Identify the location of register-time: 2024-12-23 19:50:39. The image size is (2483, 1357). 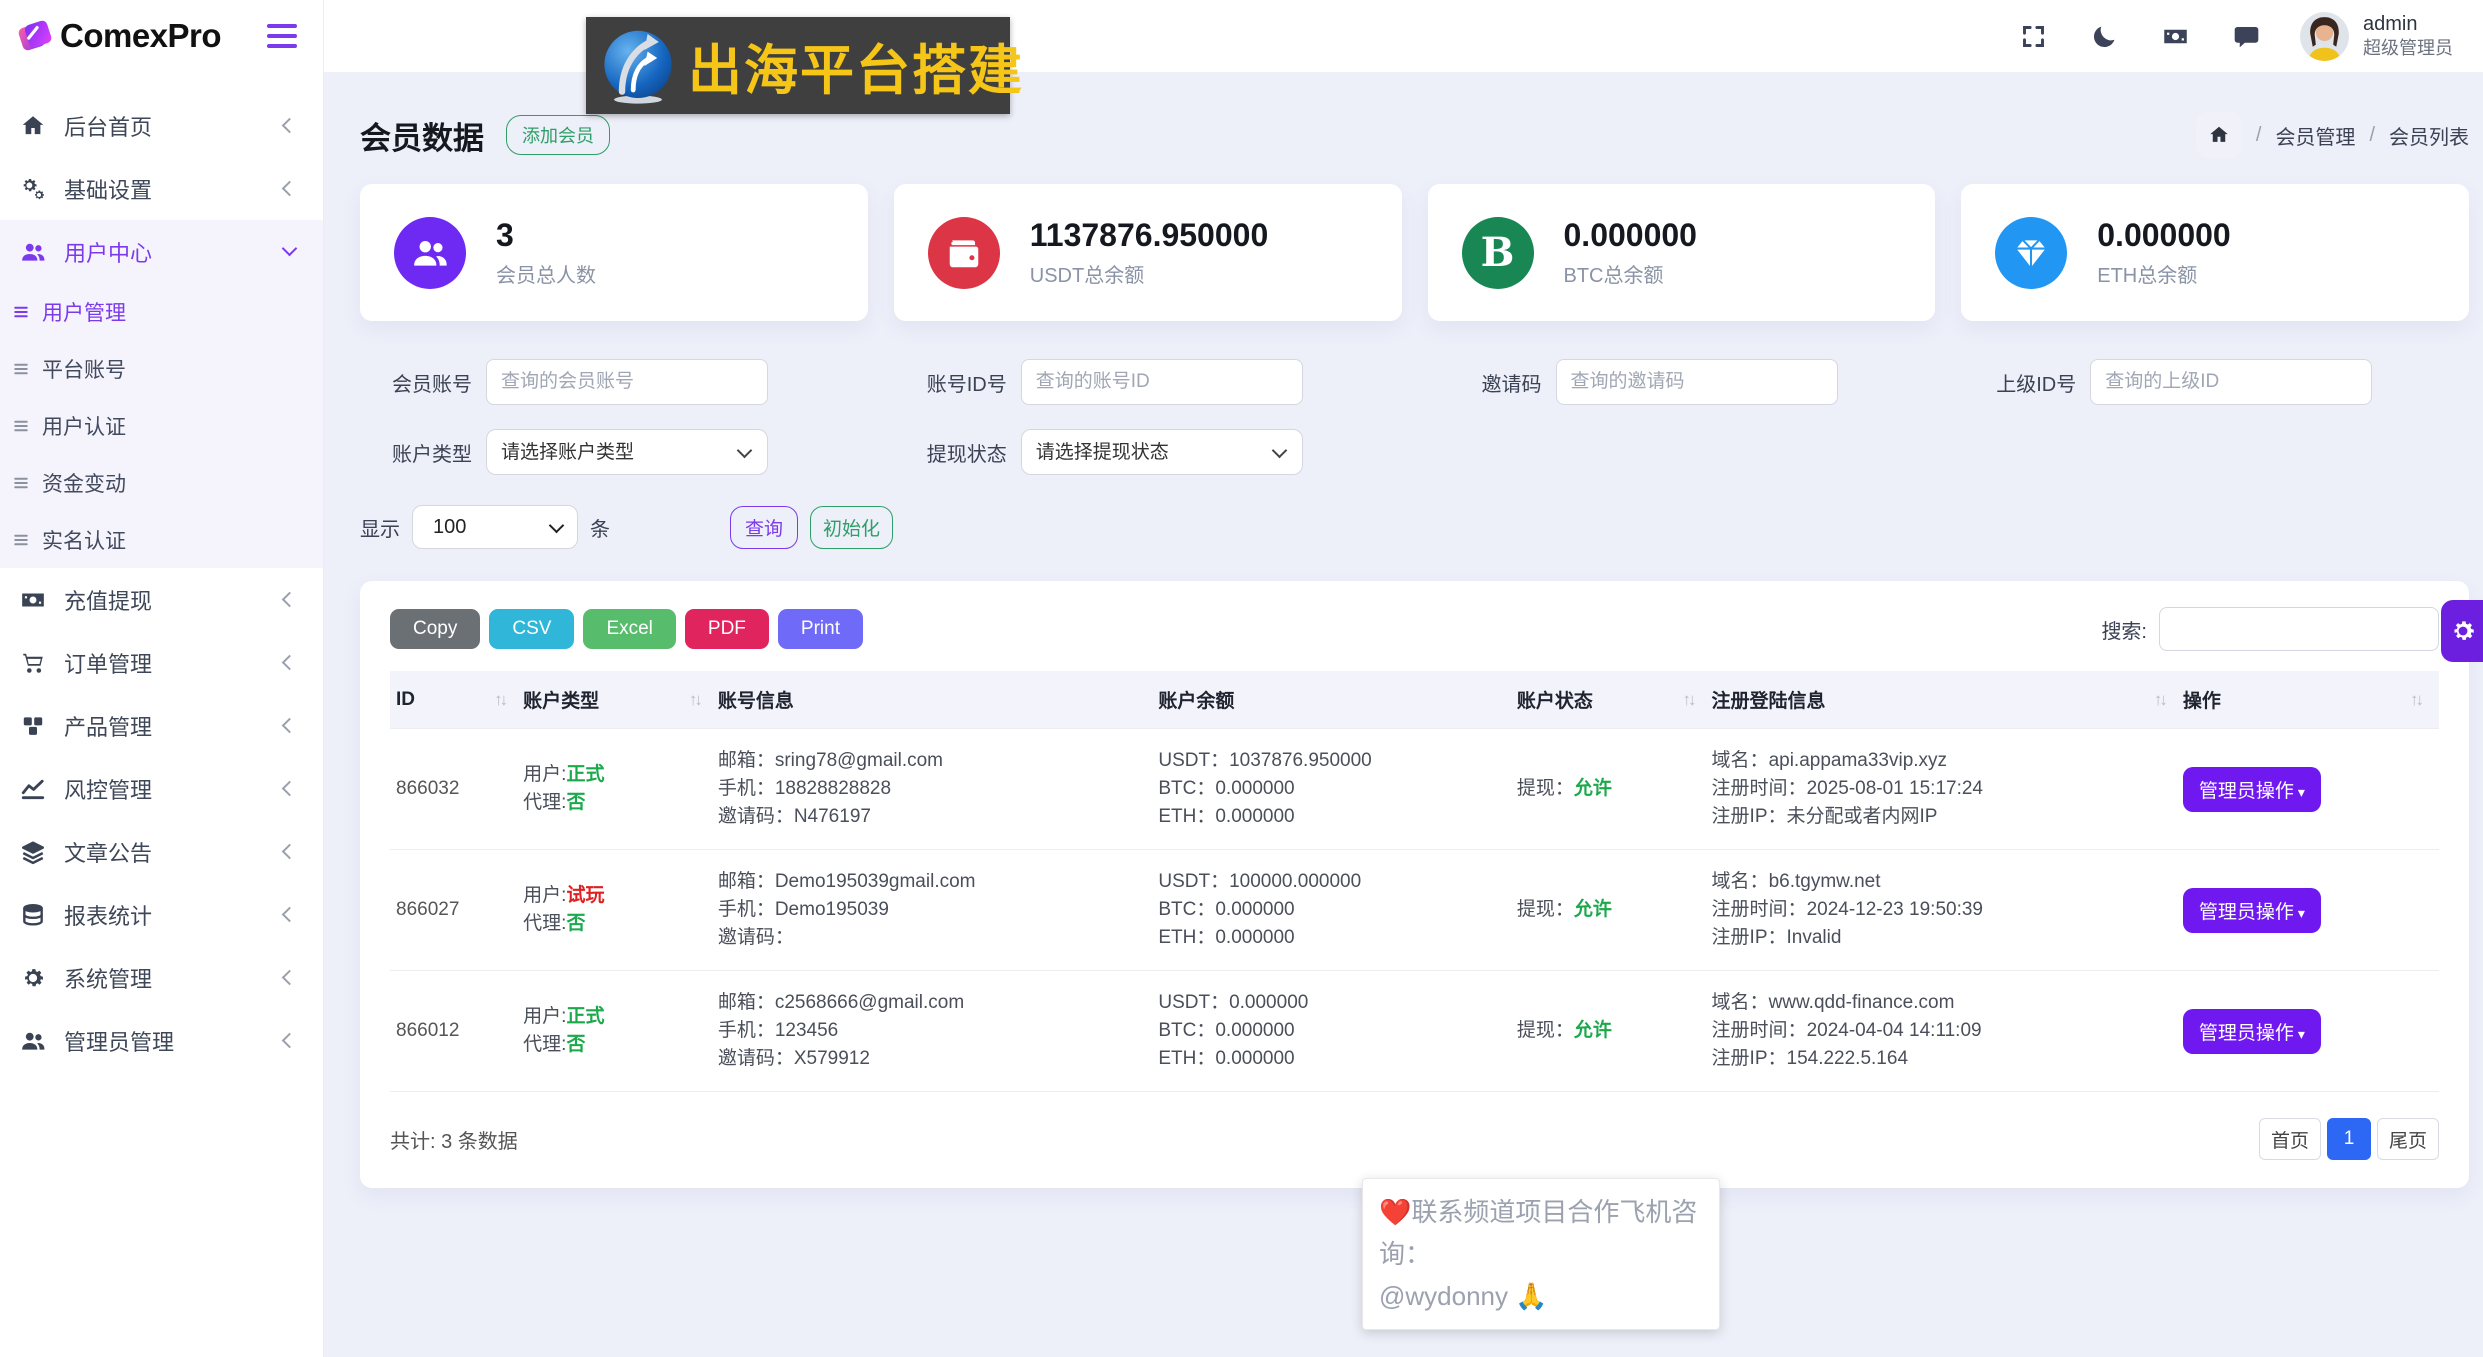
(1894, 909).